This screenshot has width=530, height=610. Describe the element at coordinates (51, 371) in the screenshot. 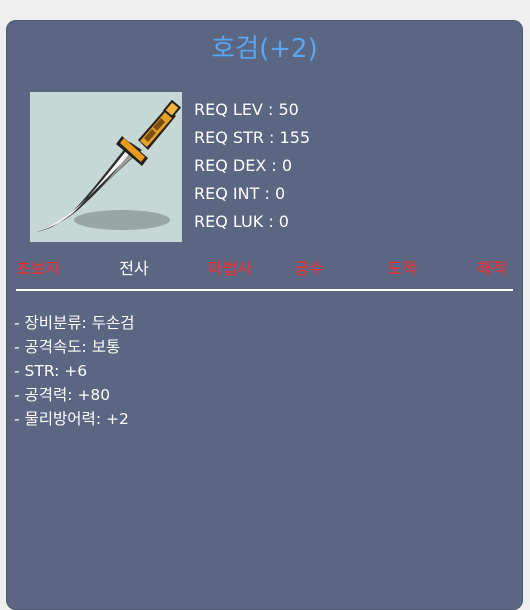

I see `stat-str: - STR: +6` at that location.